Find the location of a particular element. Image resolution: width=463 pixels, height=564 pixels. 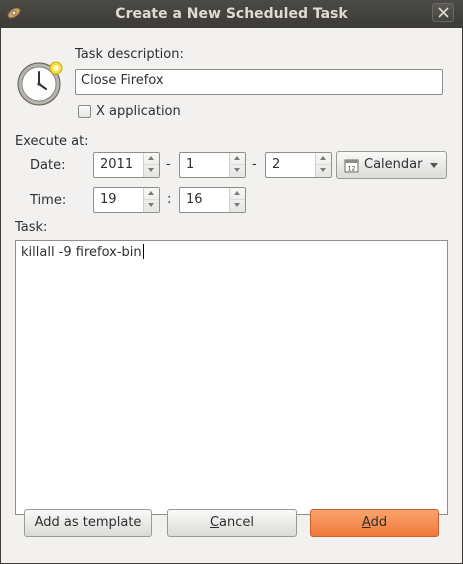

calendar-icon: 12 is located at coordinates (351, 166).